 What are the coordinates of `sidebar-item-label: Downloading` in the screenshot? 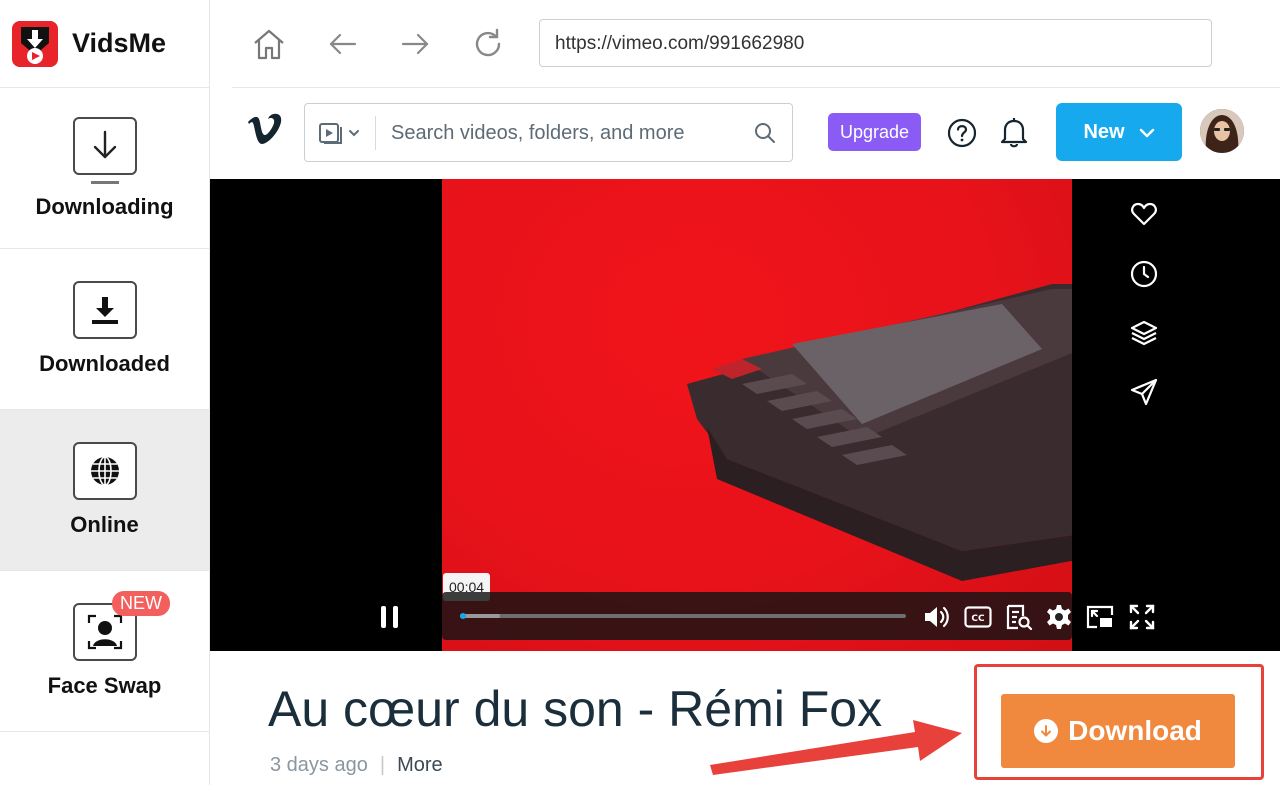 It's located at (104, 206).